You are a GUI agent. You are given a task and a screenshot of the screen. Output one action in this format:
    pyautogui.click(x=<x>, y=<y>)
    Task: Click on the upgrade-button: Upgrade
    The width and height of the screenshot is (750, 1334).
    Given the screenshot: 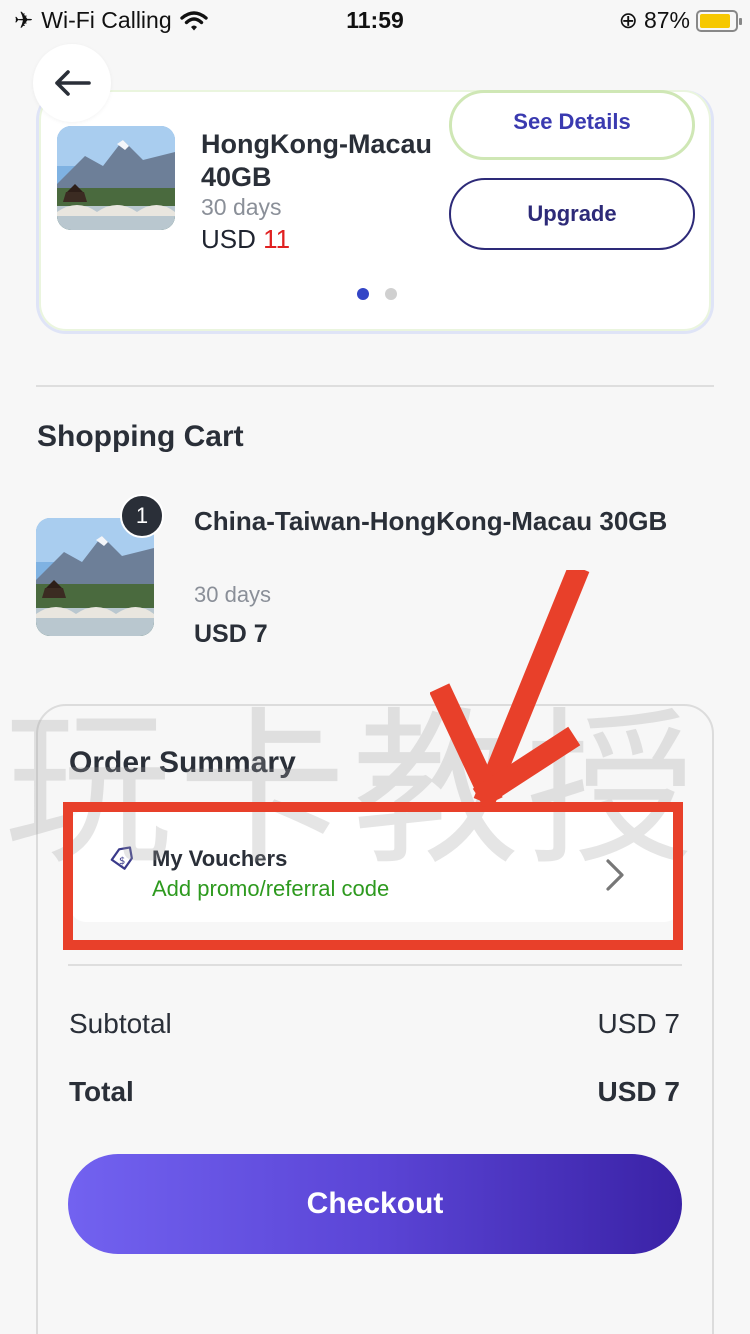 What is the action you would take?
    pyautogui.click(x=572, y=214)
    